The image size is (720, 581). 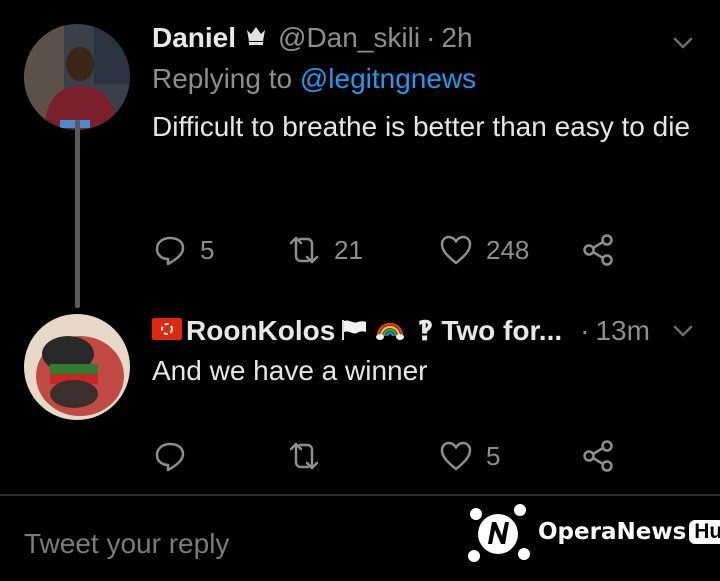 What do you see at coordinates (360, 495) in the screenshot?
I see `divider` at bounding box center [360, 495].